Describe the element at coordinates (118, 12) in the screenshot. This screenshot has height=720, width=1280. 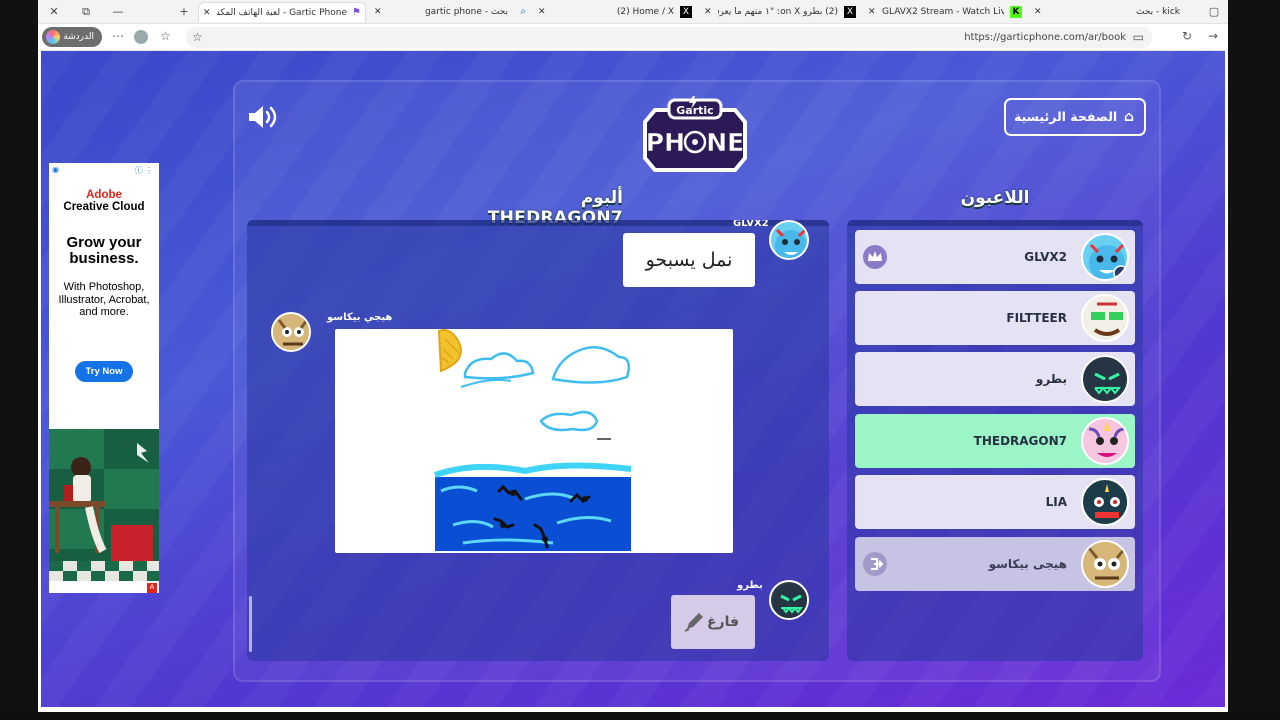
I see `minimize-icon: —` at that location.